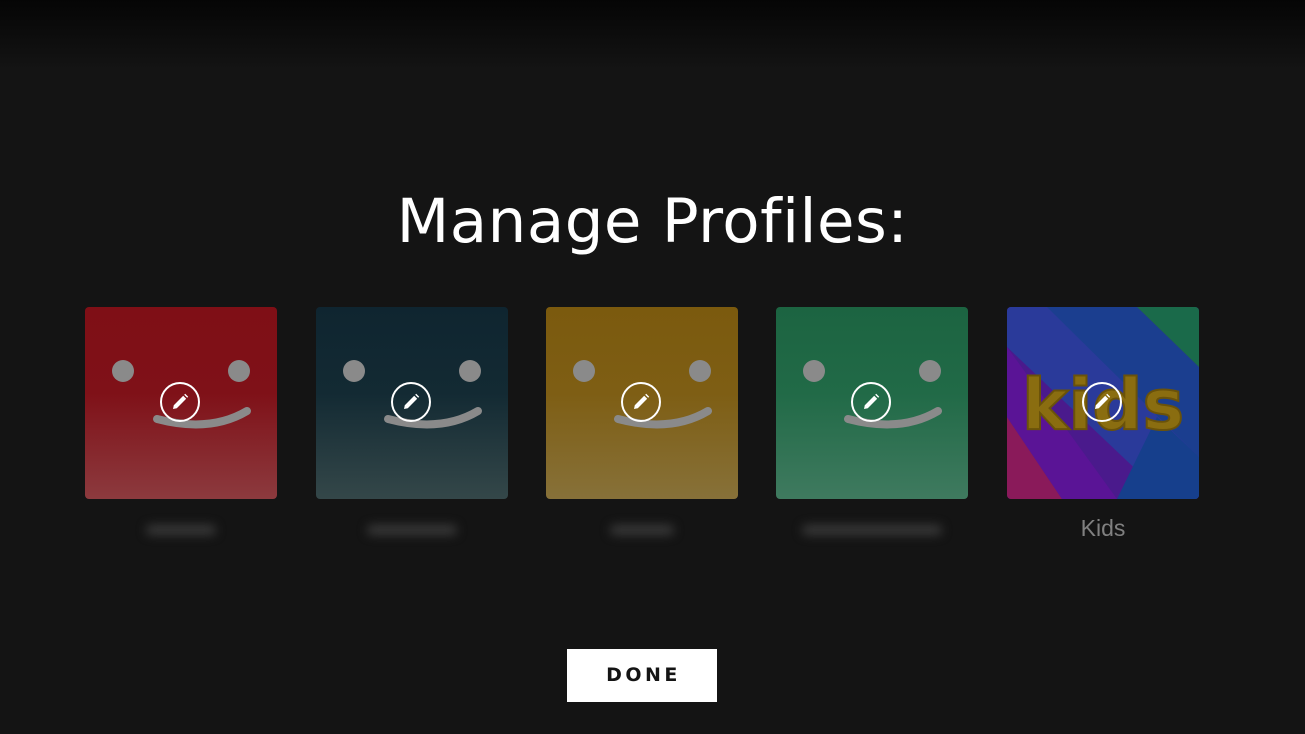 The image size is (1305, 734). I want to click on profile-avatar-kids: kids, so click(1103, 403).